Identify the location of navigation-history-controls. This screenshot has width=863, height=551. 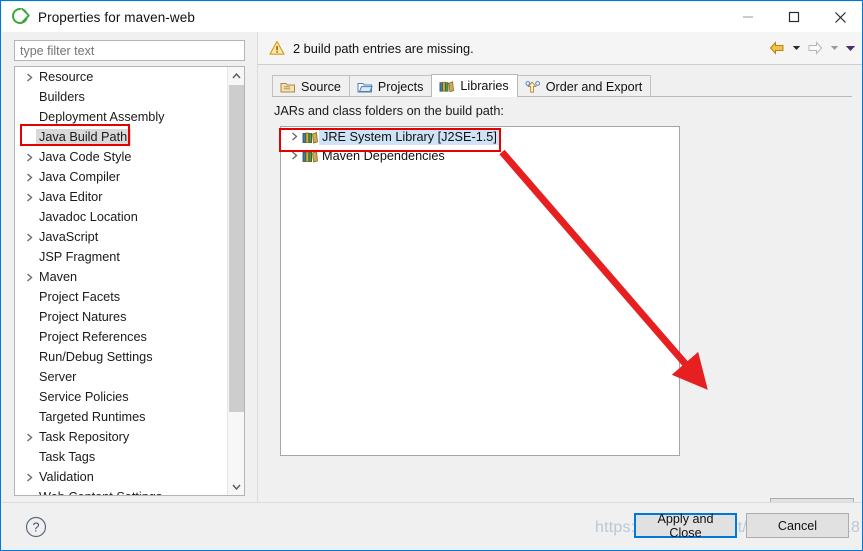
(812, 48).